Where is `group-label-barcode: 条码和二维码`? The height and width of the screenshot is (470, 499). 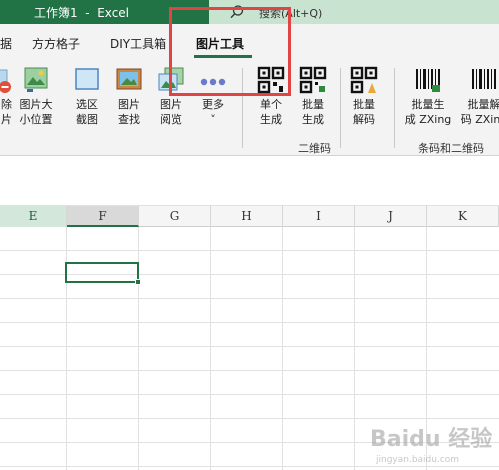 group-label-barcode: 条码和二维码 is located at coordinates (451, 148).